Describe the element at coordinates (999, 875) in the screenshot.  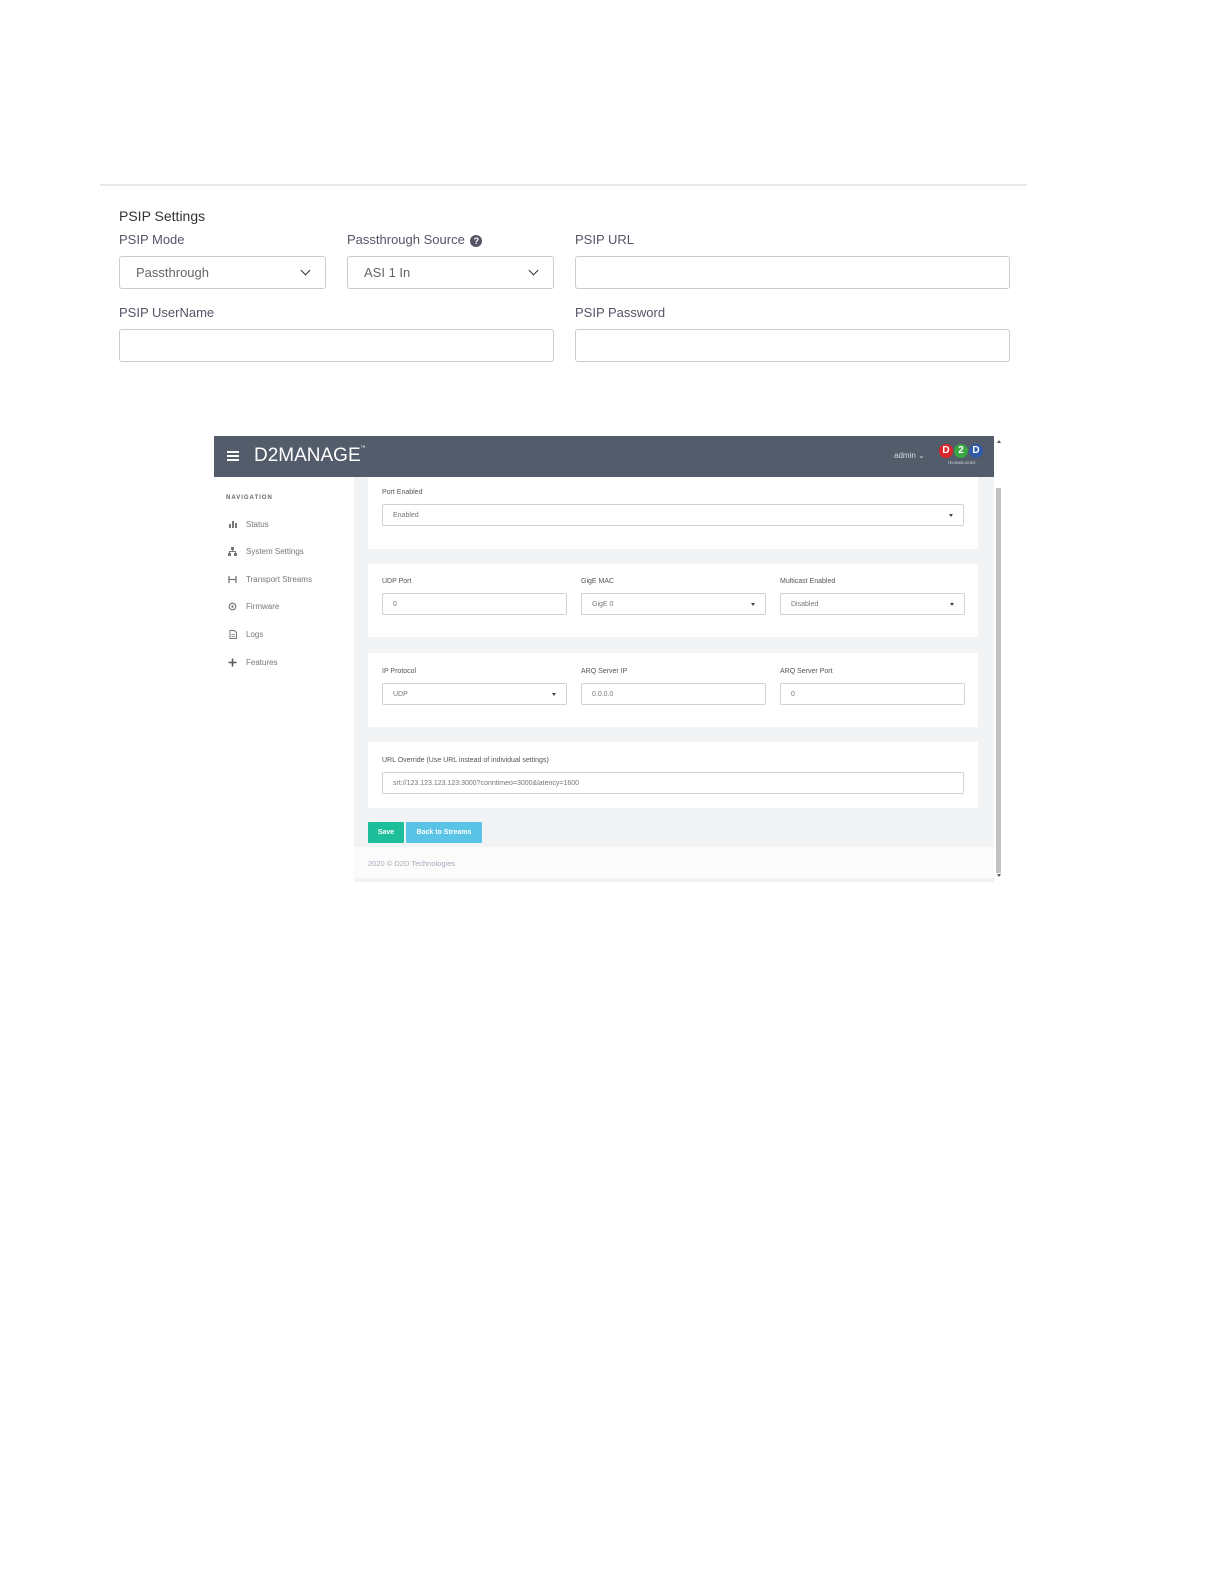
I see `scroll-down-icon` at that location.